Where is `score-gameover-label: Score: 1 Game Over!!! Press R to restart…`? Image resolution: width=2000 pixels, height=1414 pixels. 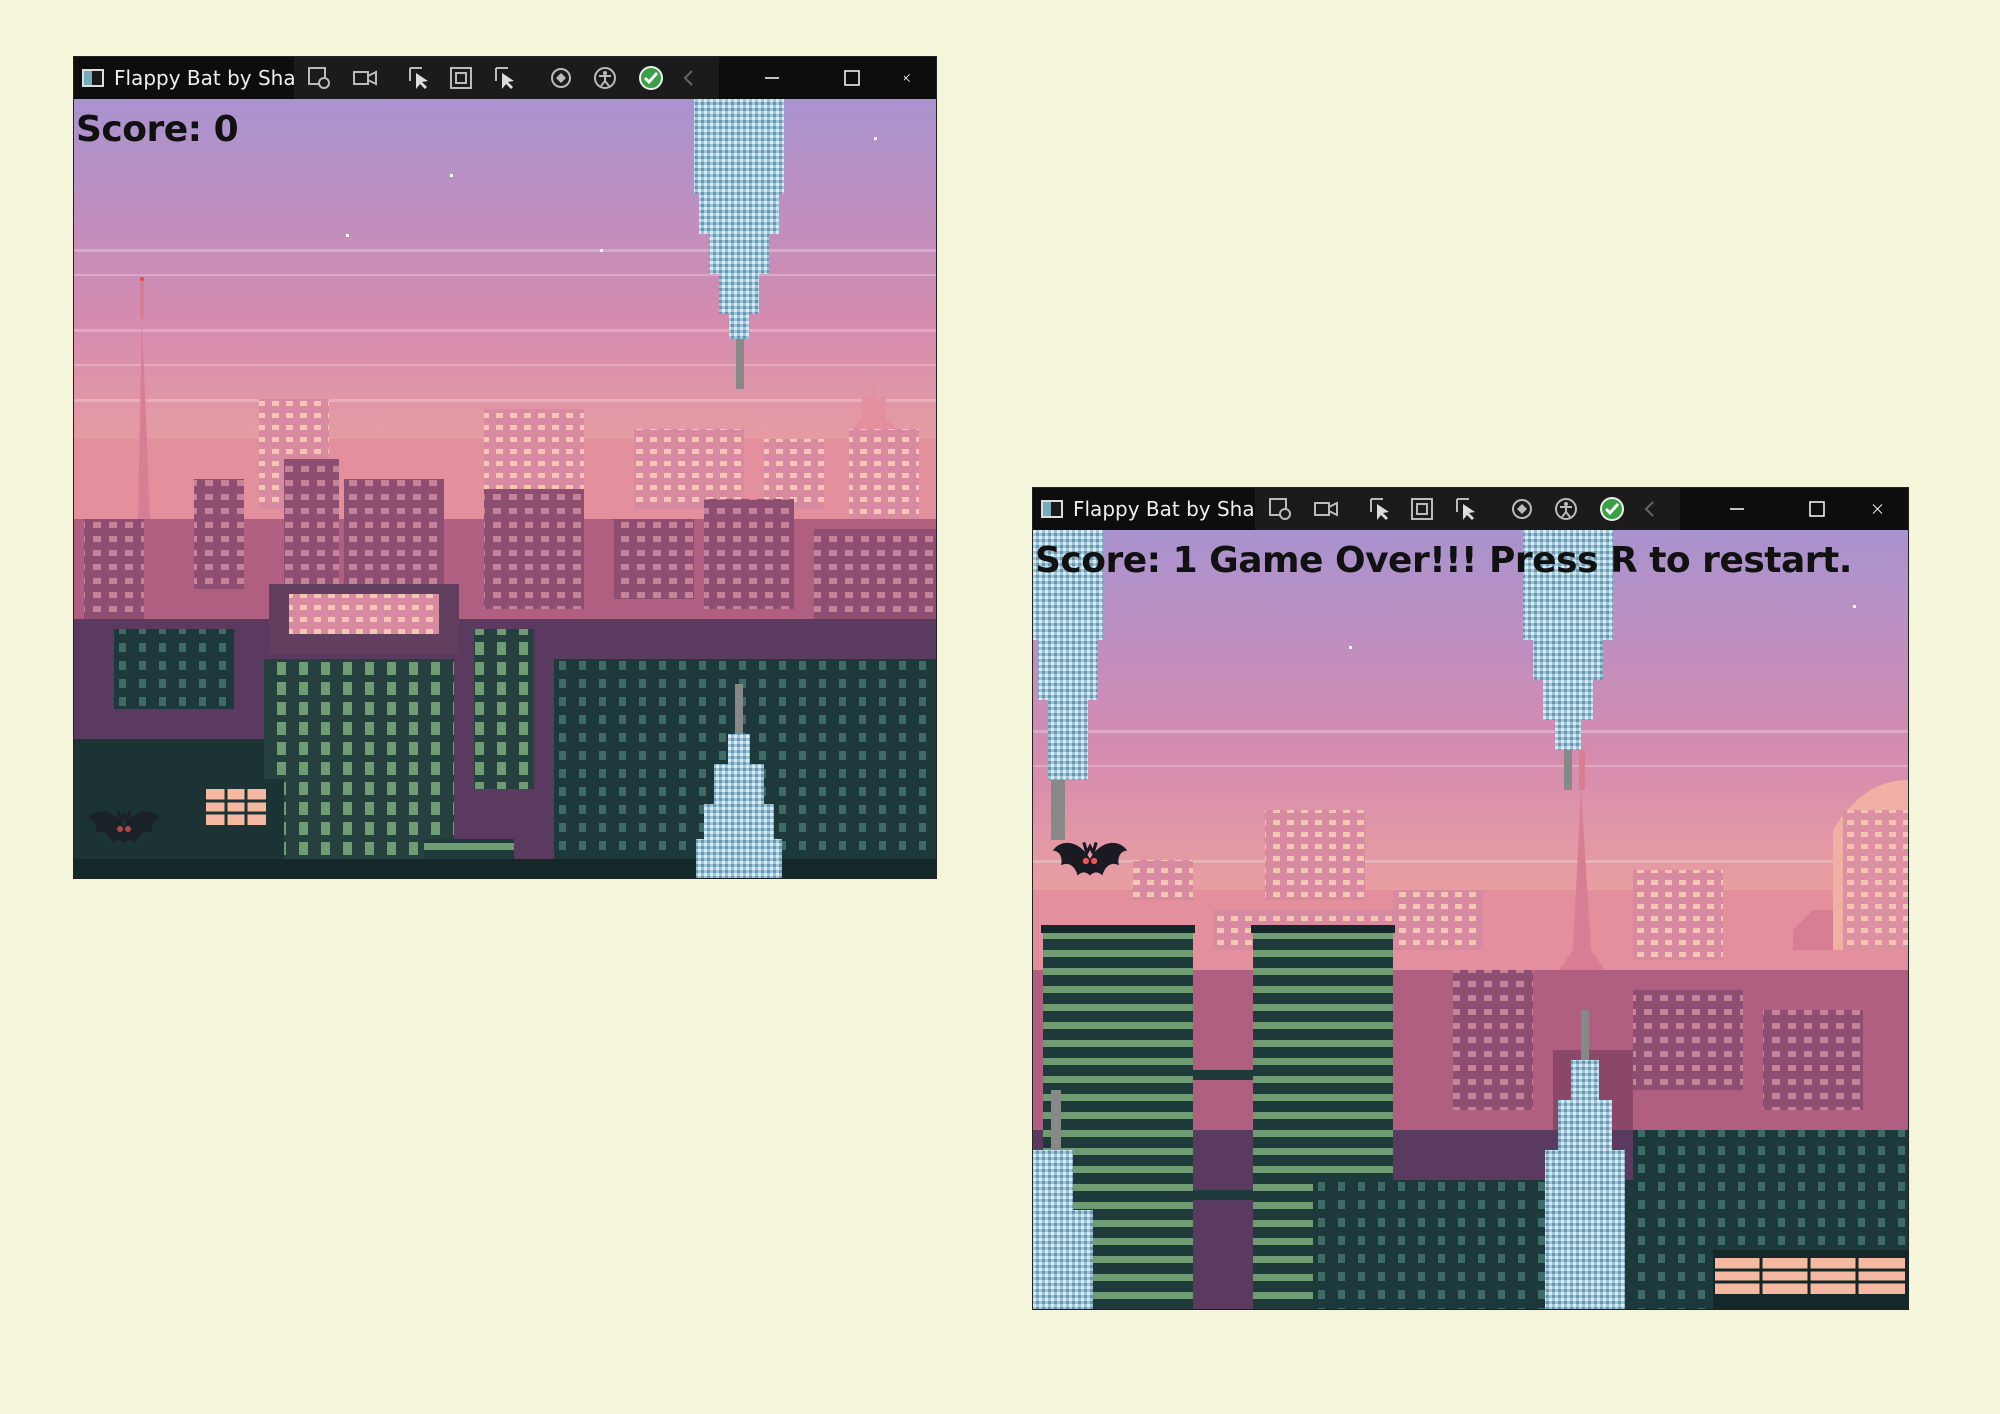 score-gameover-label: Score: 1 Game Over!!! Press R to restart… is located at coordinates (1443, 560).